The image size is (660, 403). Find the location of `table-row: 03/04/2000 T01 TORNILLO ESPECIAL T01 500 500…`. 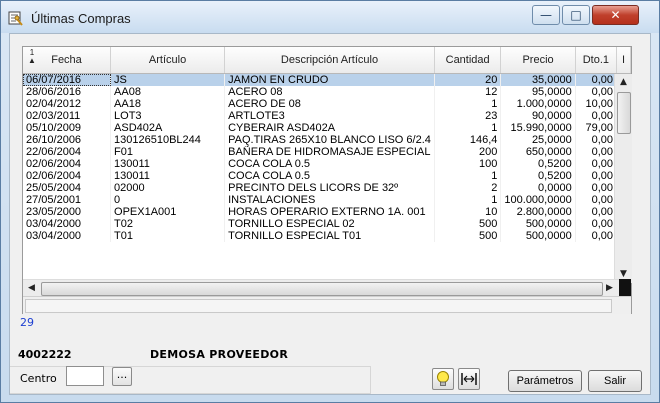

table-row: 03/04/2000 T01 TORNILLO ESPECIAL T01 500 500… is located at coordinates (327, 236).